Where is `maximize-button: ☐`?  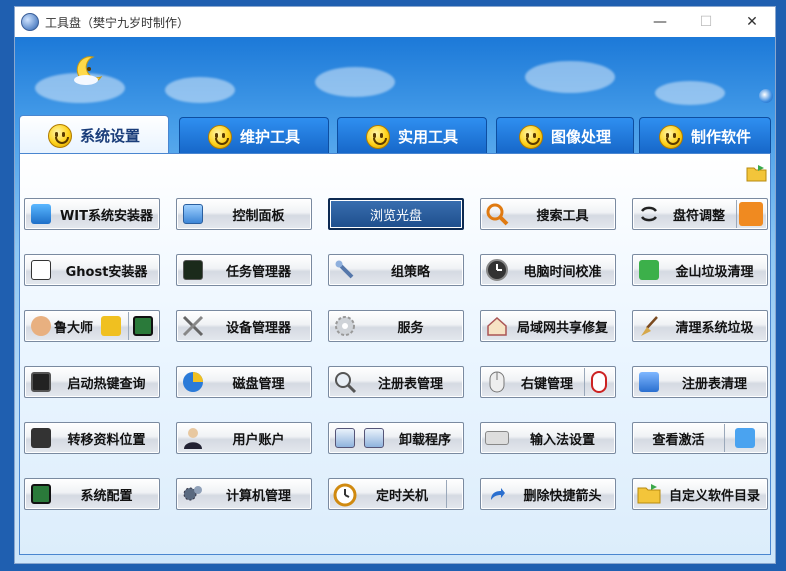
maximize-button: ☐ is located at coordinates (706, 22).